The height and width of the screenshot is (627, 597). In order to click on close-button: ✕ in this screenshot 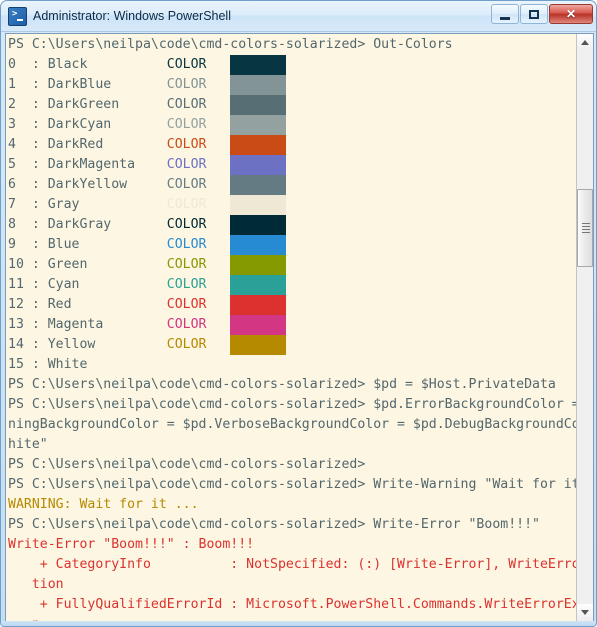, I will do `click(571, 14)`.